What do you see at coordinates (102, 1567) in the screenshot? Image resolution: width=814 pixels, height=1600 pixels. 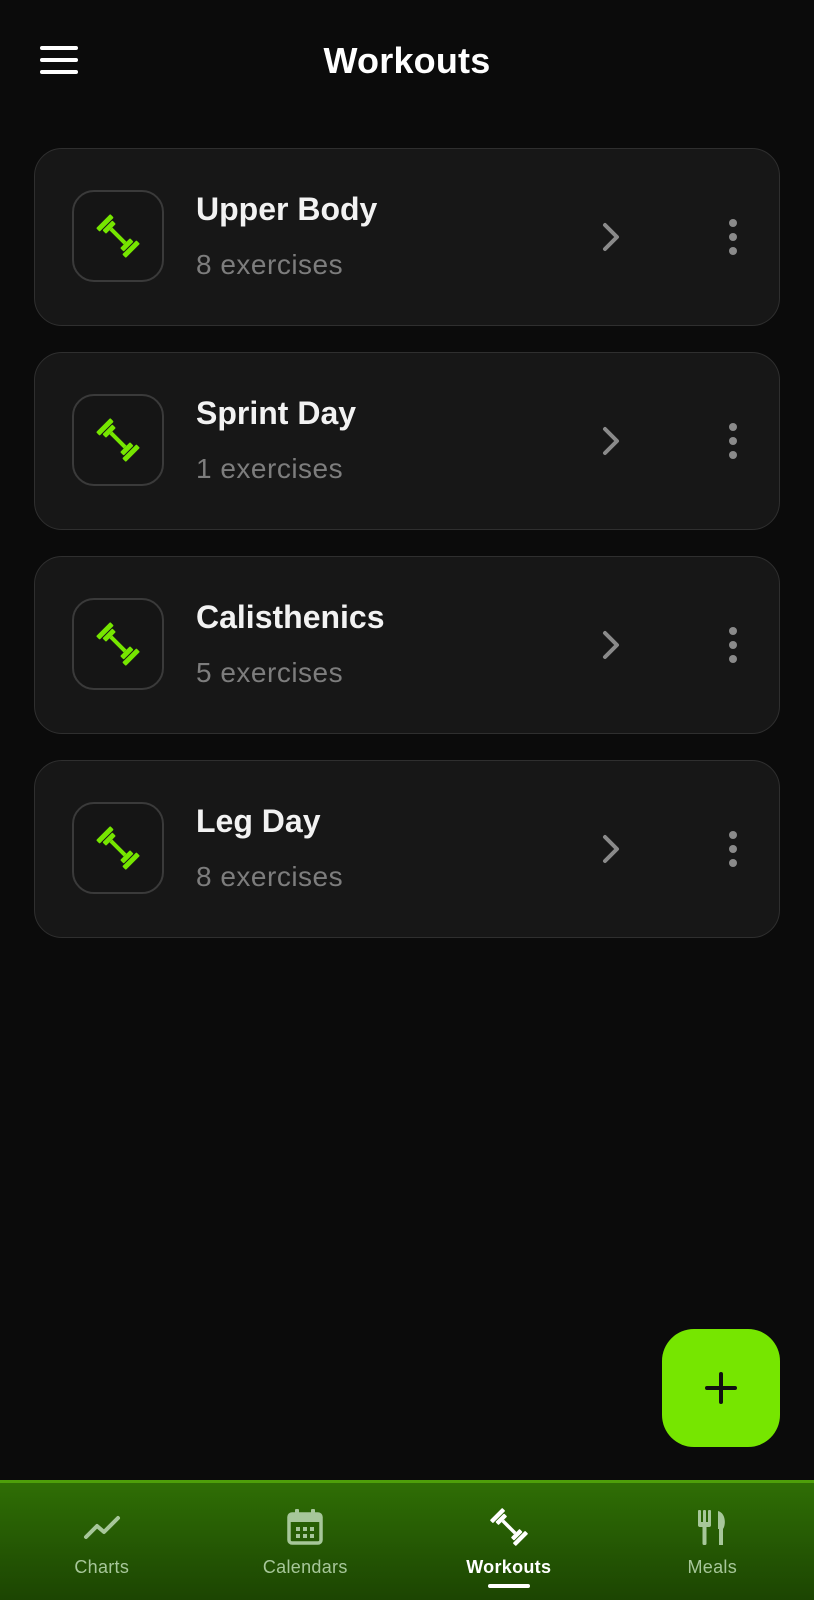 I see `nav-label: Charts` at bounding box center [102, 1567].